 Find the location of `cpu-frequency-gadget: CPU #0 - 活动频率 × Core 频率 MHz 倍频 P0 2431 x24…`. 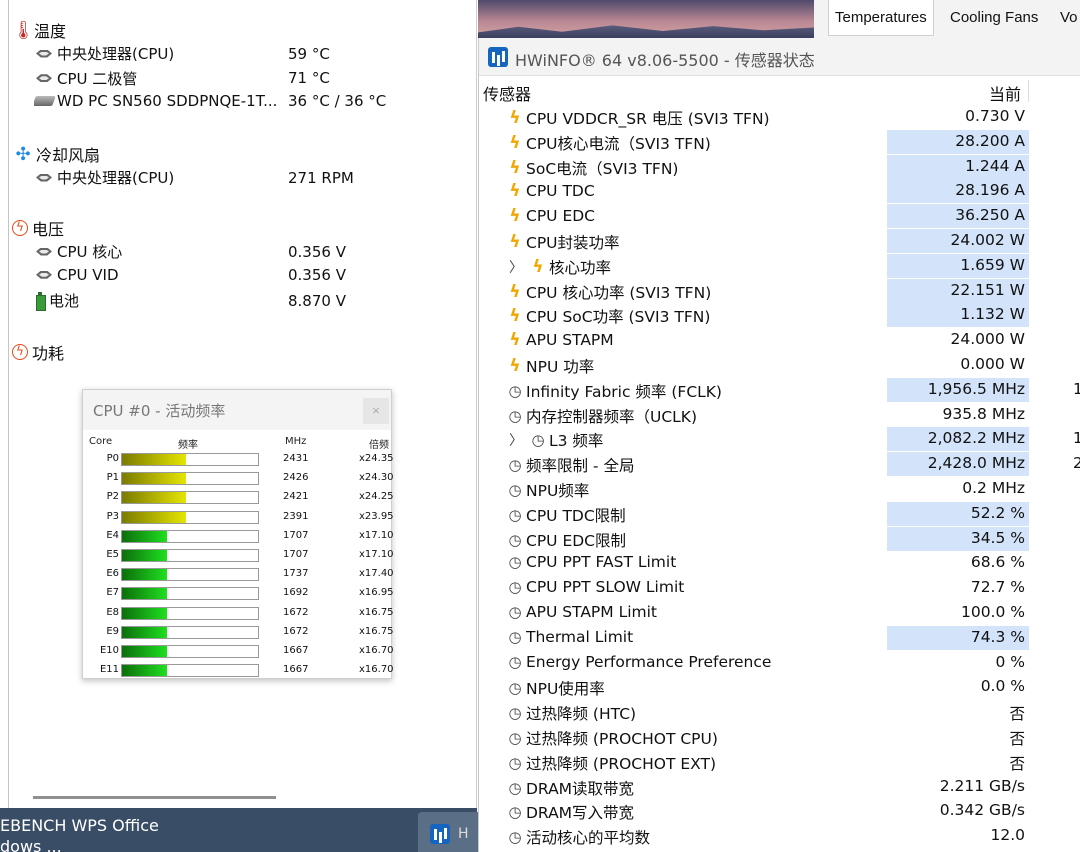

cpu-frequency-gadget: CPU #0 - 活动频率 × Core 频率 MHz 倍频 P0 2431 x24… is located at coordinates (237, 534).